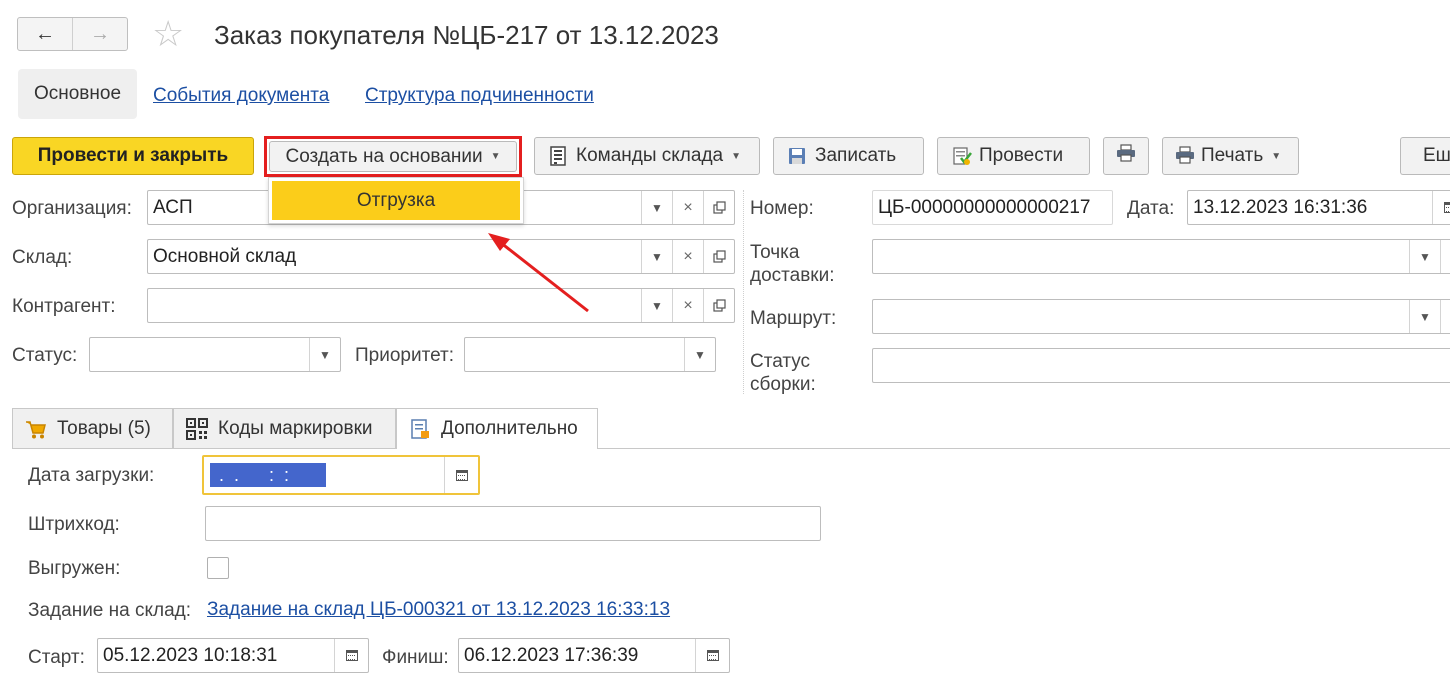 The height and width of the screenshot is (693, 1450). I want to click on tab-document-events: События документа, so click(241, 96).